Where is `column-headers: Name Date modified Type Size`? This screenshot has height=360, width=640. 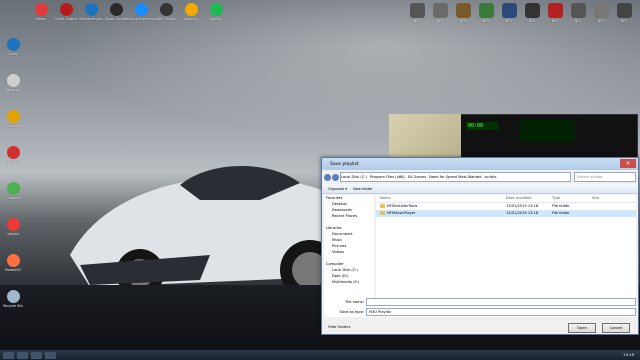
column-headers: Name Date modified Type Size is located at coordinates (506, 199).